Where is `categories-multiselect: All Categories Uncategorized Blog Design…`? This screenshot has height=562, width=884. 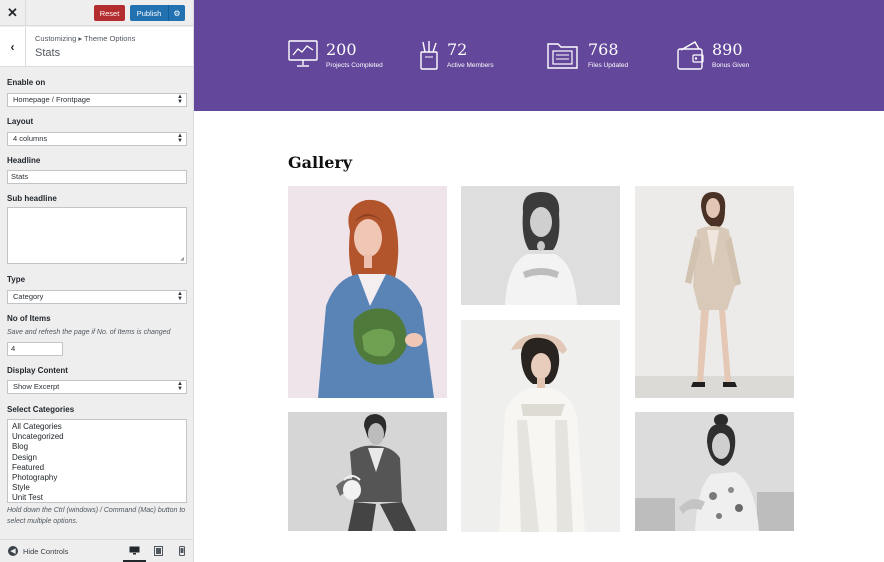
categories-multiselect: All Categories Uncategorized Blog Design… is located at coordinates (97, 461).